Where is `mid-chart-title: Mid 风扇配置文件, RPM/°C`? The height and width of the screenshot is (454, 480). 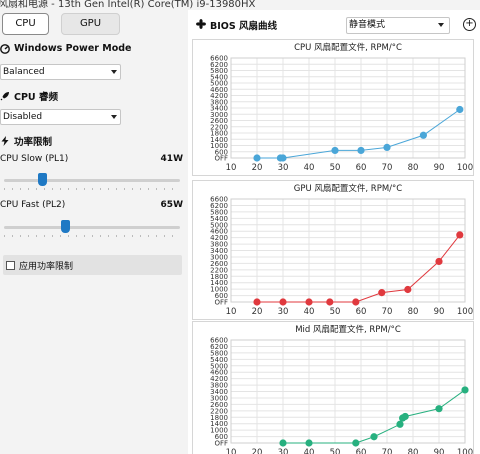 mid-chart-title: Mid 风扇配置文件, RPM/°C is located at coordinates (348, 329).